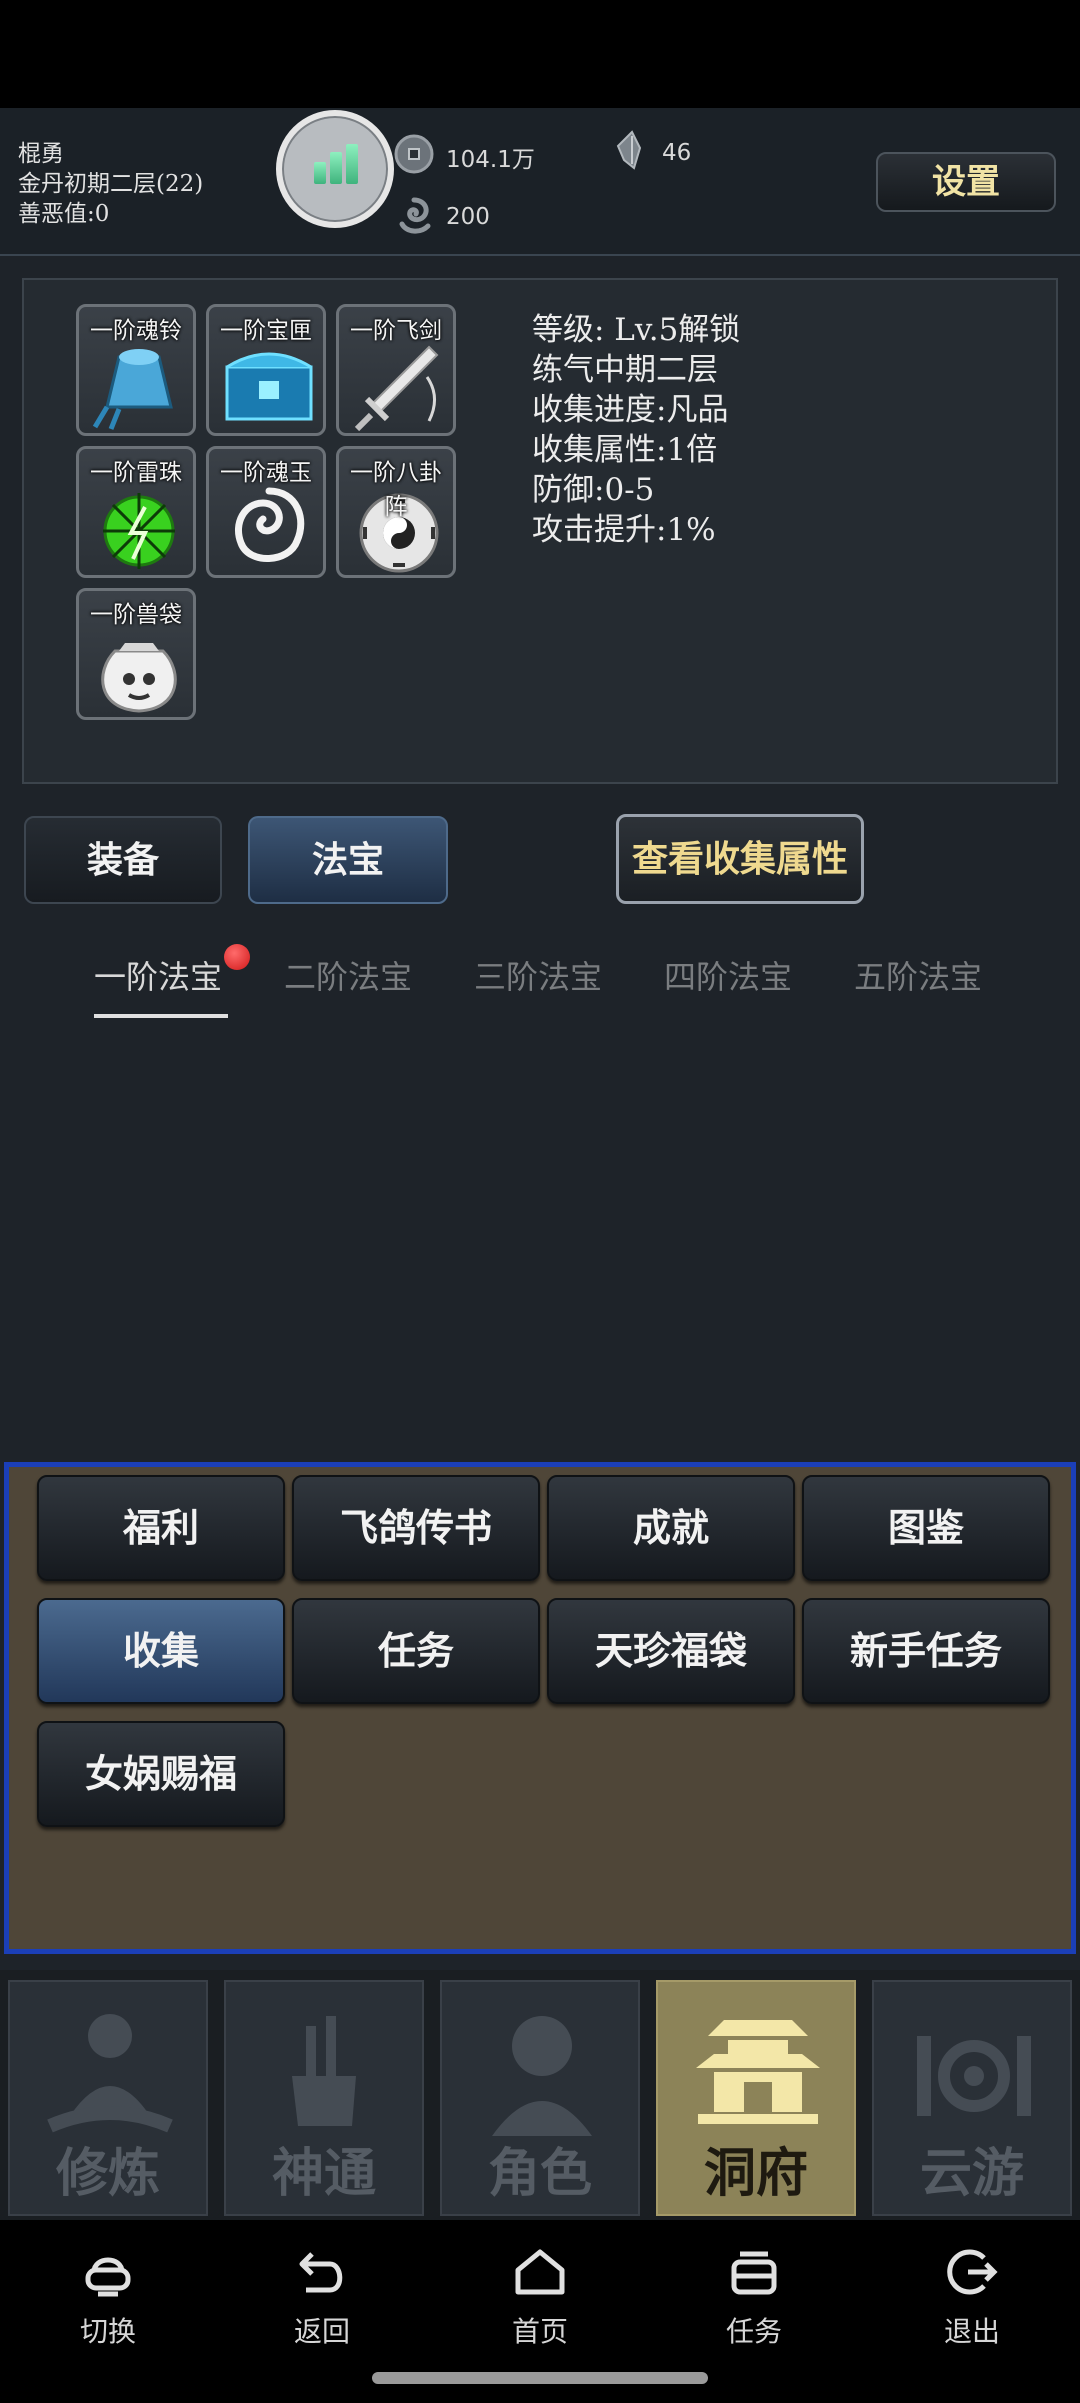 The image size is (1080, 2403). What do you see at coordinates (753, 2331) in the screenshot?
I see `tasks-label: 任务` at bounding box center [753, 2331].